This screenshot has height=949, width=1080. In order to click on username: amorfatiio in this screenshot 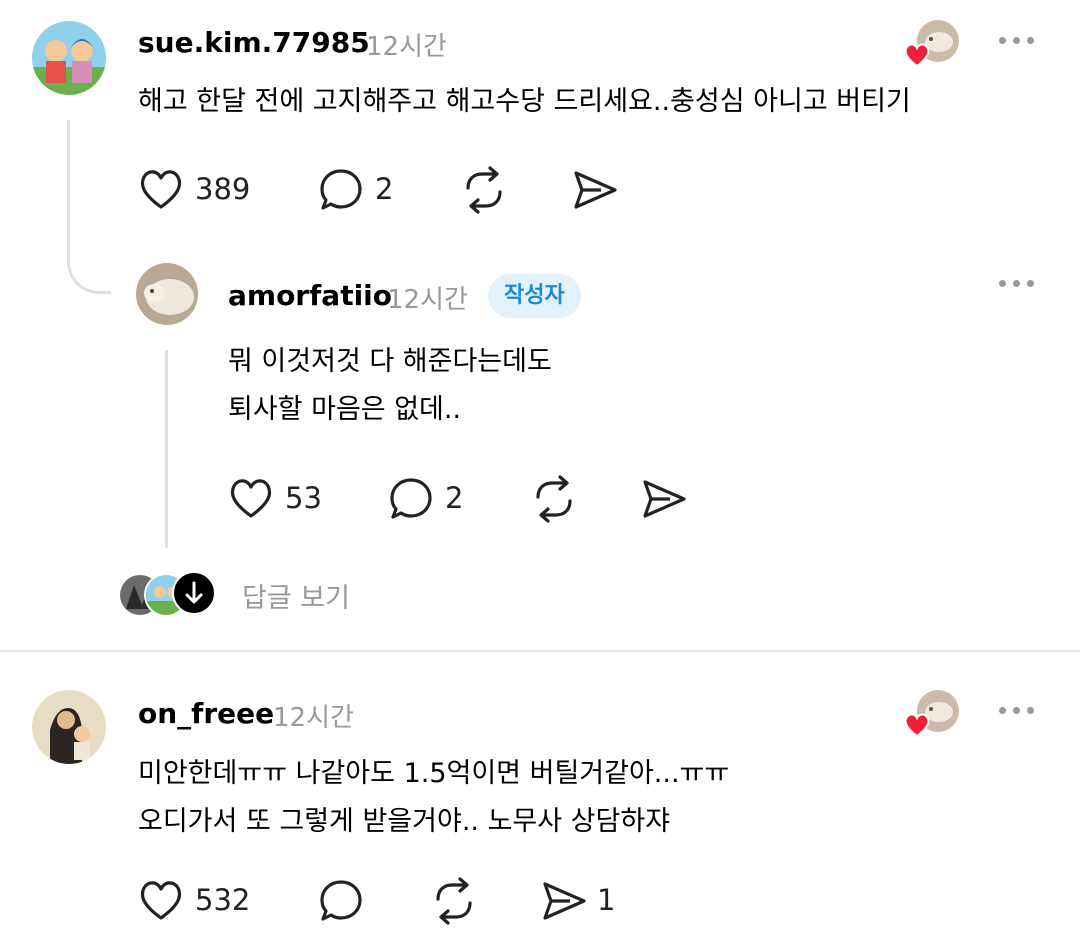, I will do `click(310, 295)`.